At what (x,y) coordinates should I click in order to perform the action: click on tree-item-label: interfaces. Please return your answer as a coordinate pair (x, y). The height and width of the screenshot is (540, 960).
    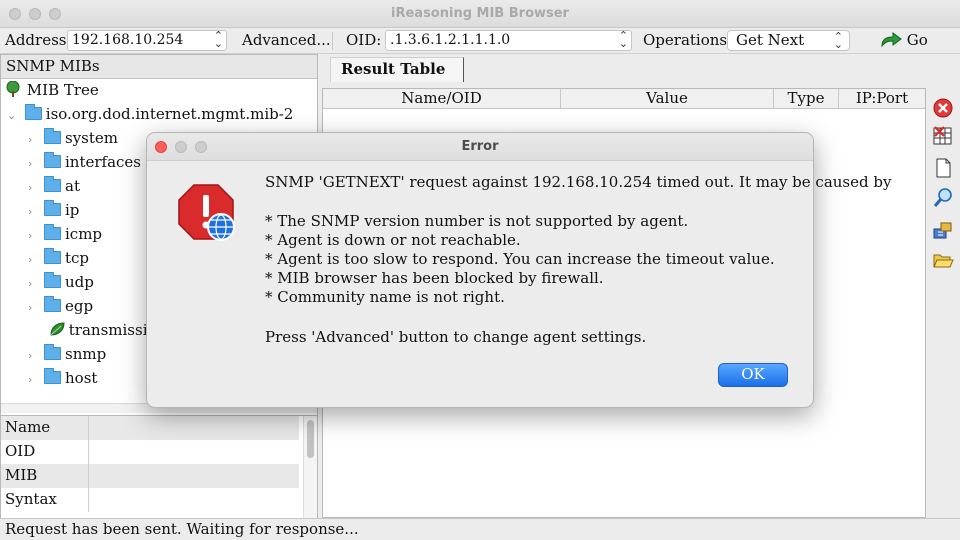
    Looking at the image, I should click on (103, 162).